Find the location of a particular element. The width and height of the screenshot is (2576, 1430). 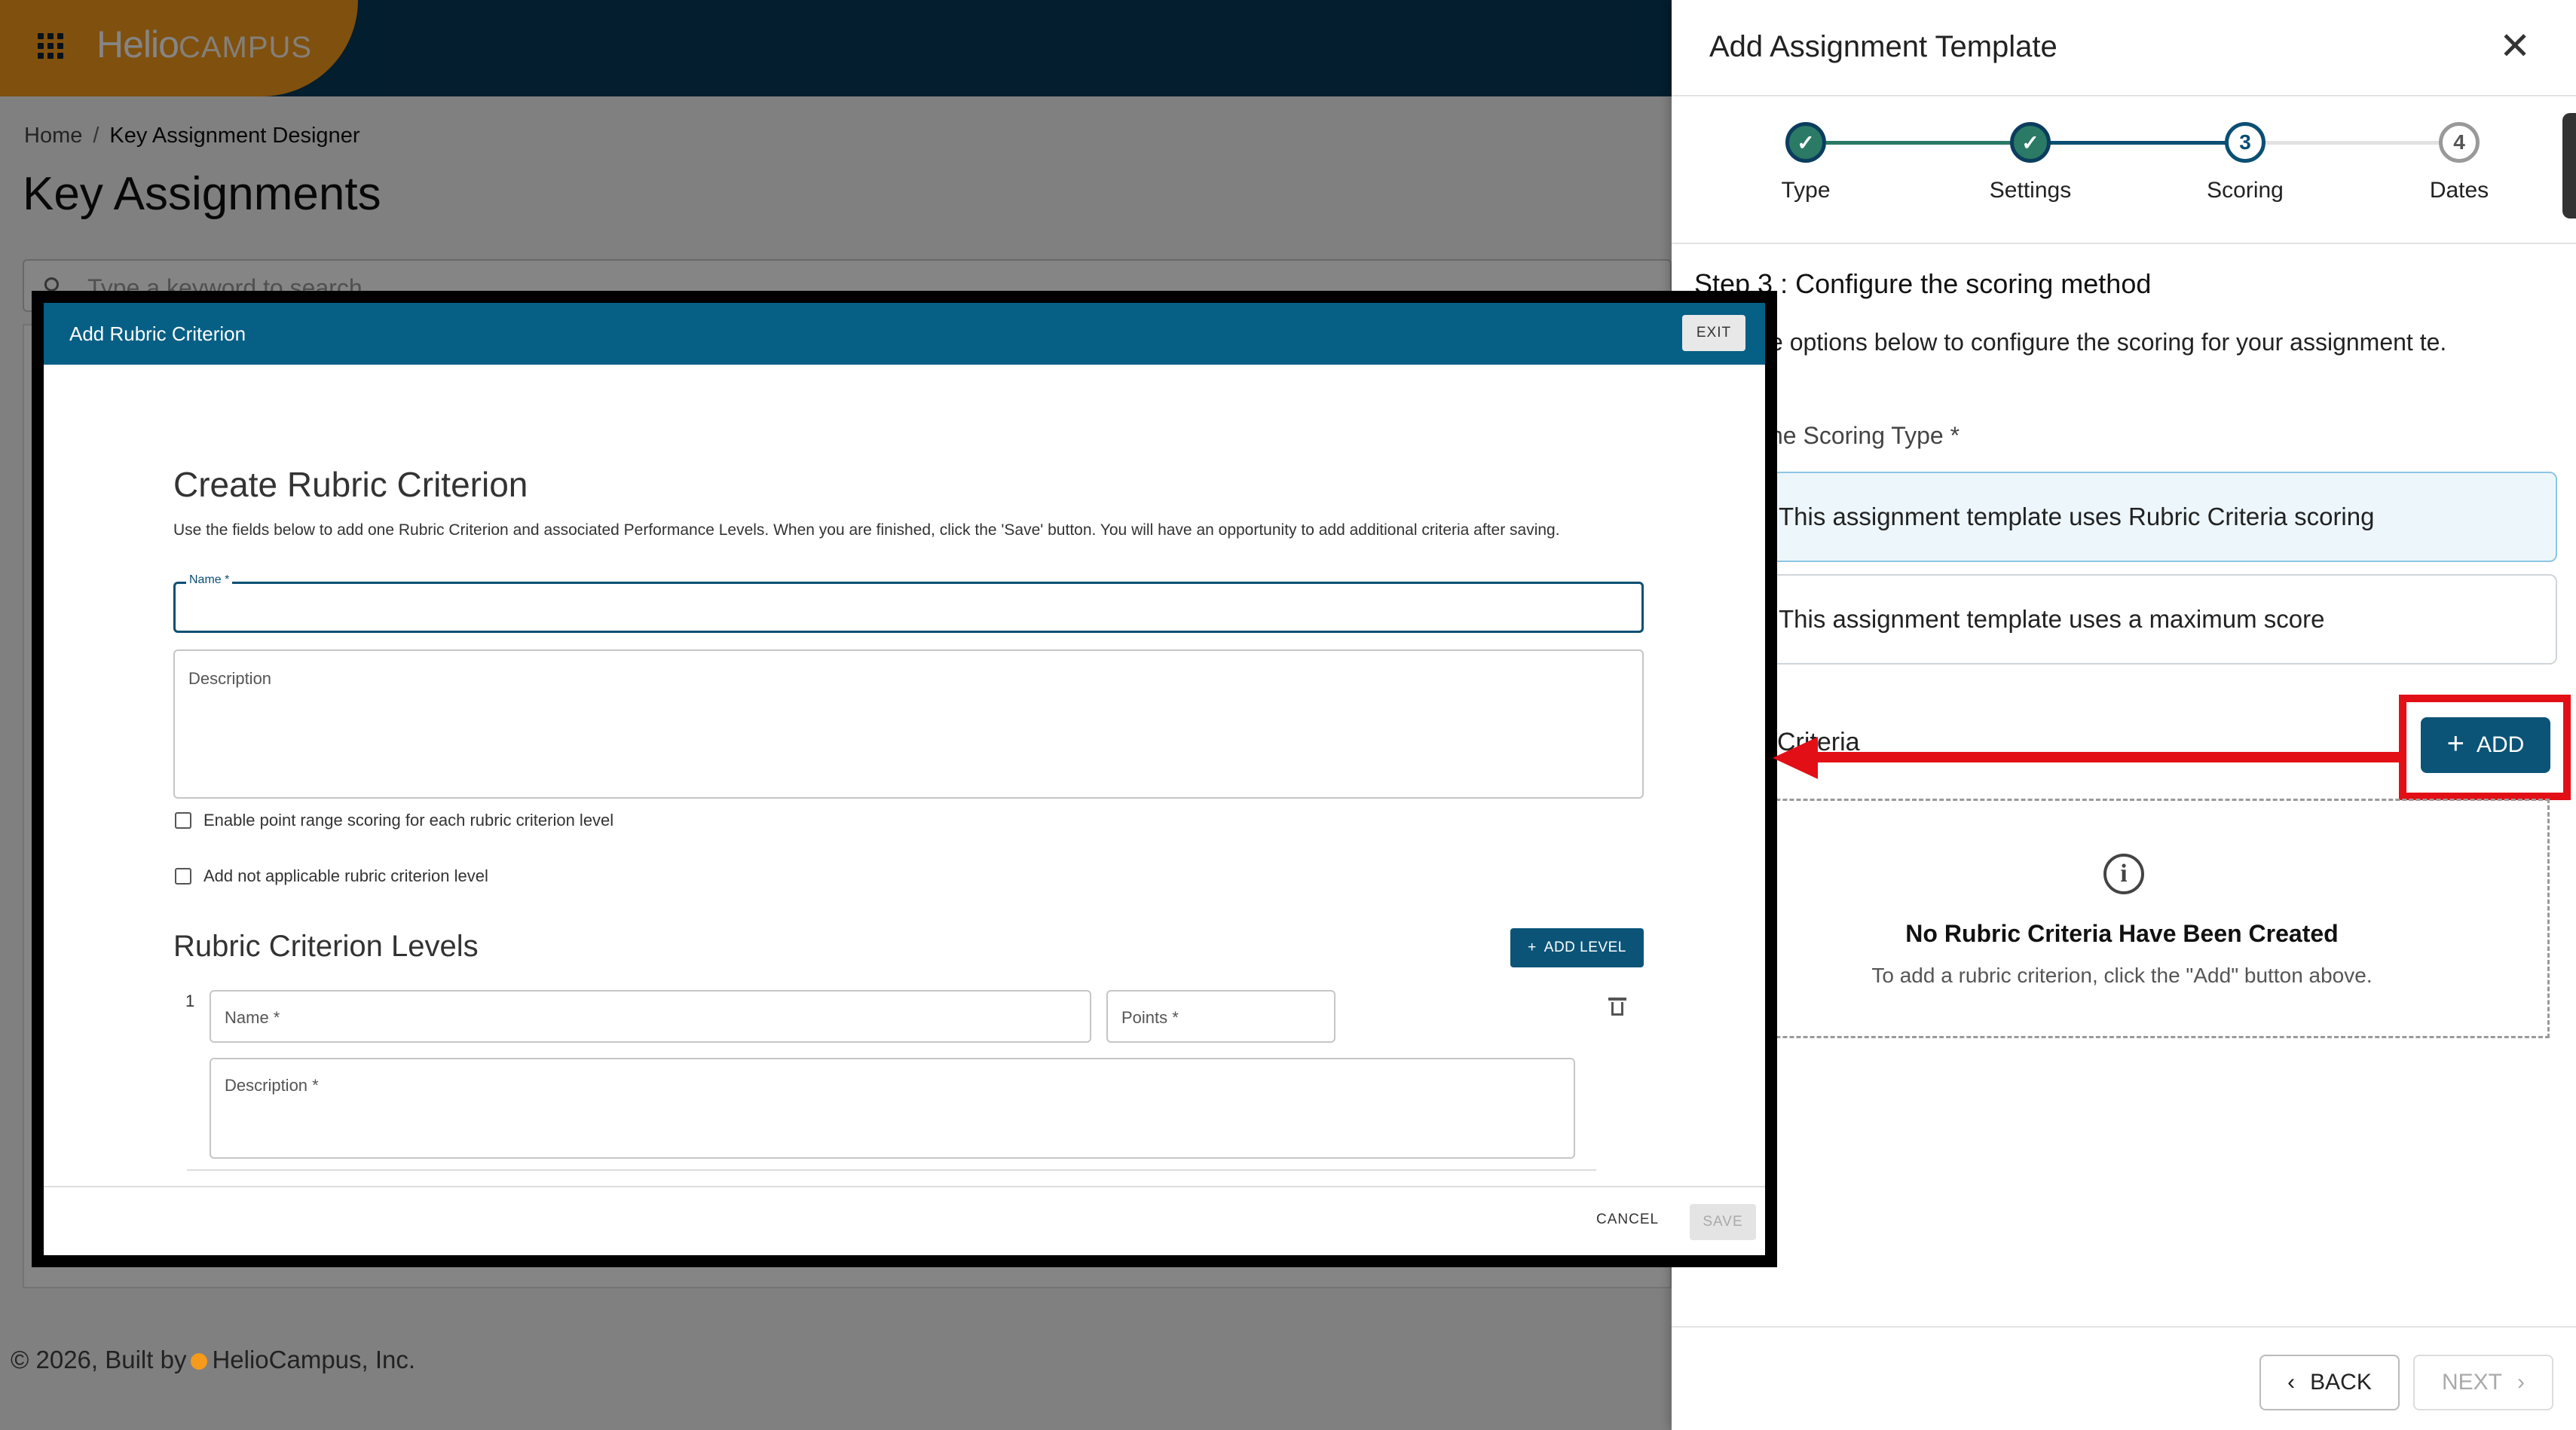

not-applicable-checkbox is located at coordinates (183, 877).